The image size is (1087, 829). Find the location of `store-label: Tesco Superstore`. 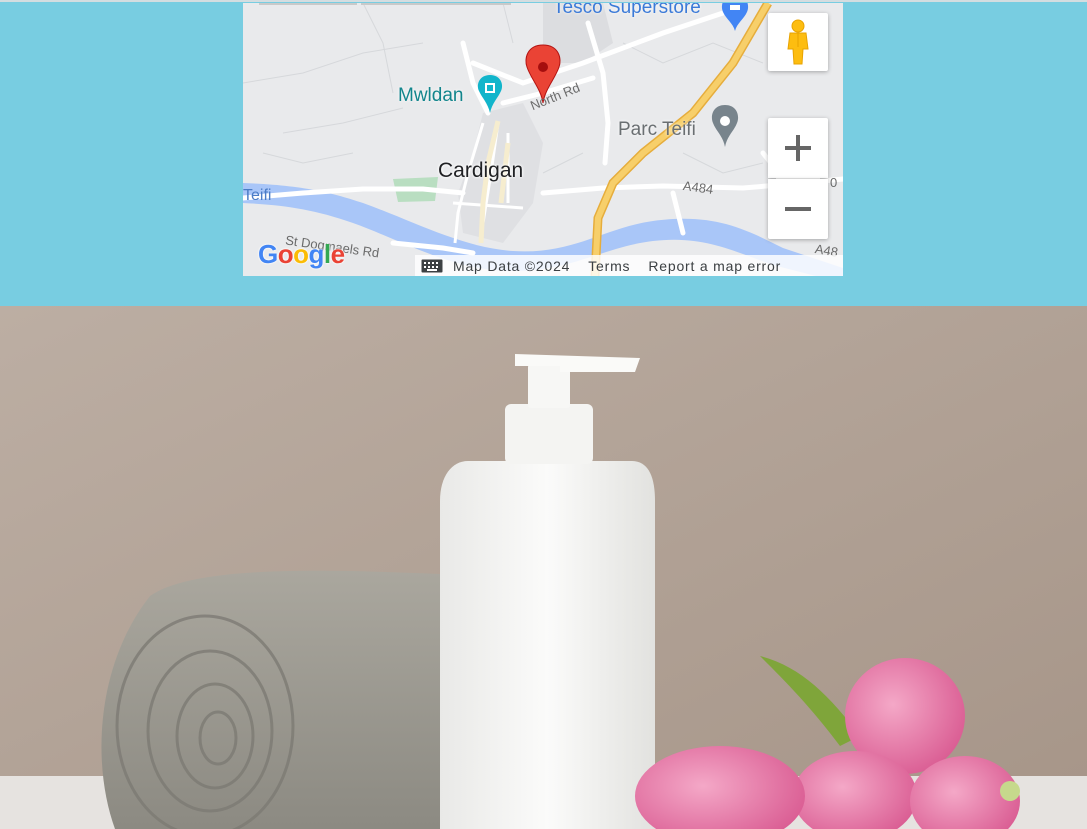

store-label: Tesco Superstore is located at coordinates (627, 11).